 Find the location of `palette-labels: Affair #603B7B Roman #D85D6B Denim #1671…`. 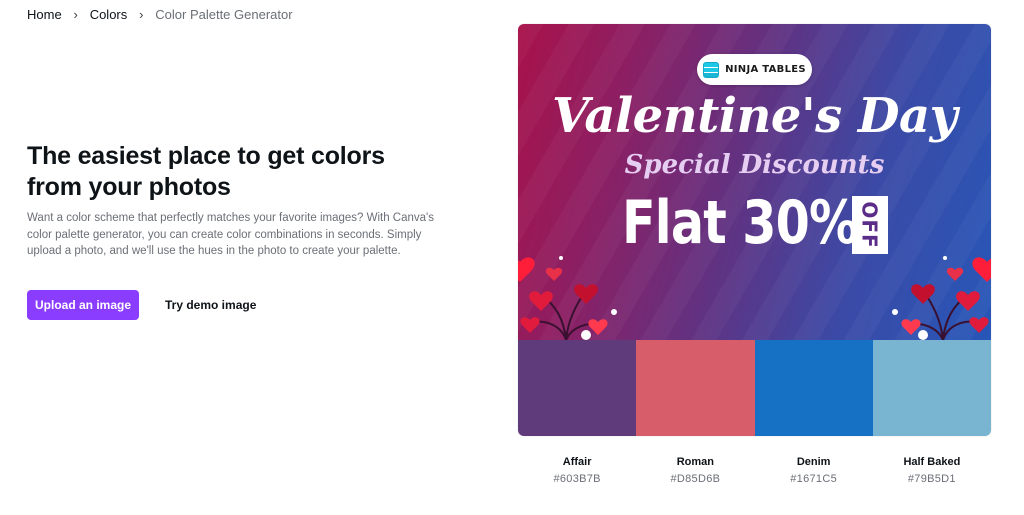

palette-labels: Affair #603B7B Roman #D85D6B Denim #1671… is located at coordinates (754, 471).